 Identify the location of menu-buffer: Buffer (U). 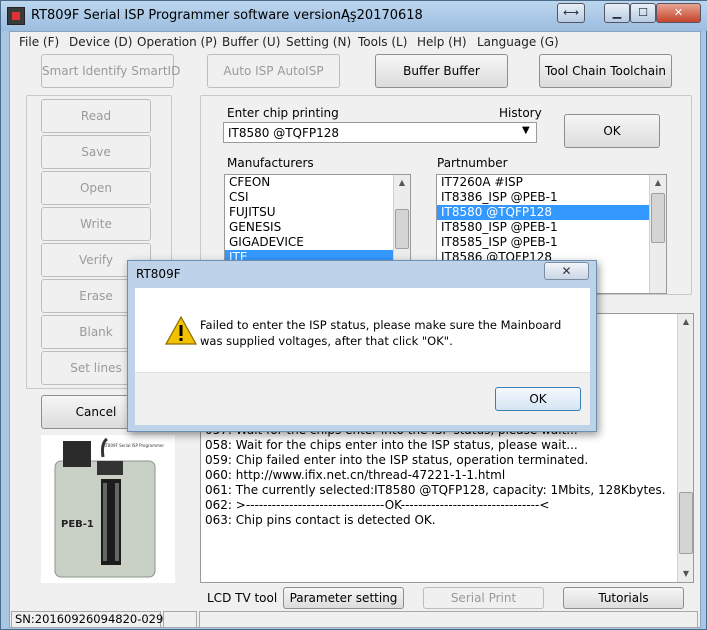
(251, 42).